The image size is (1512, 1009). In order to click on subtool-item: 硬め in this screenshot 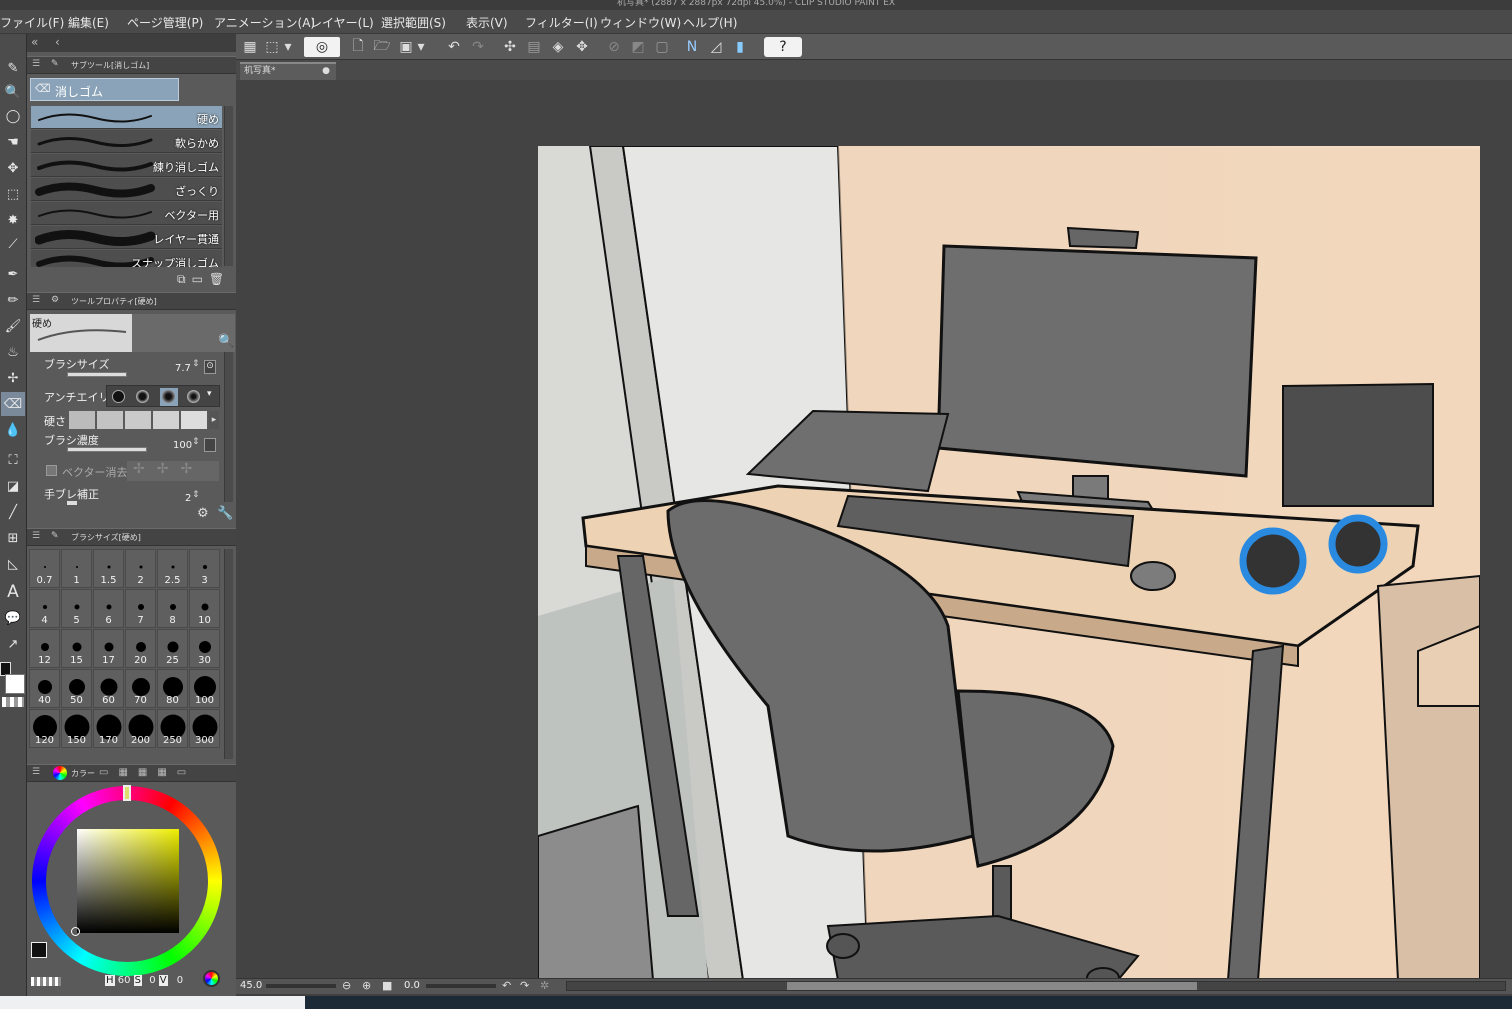, I will do `click(126, 117)`.